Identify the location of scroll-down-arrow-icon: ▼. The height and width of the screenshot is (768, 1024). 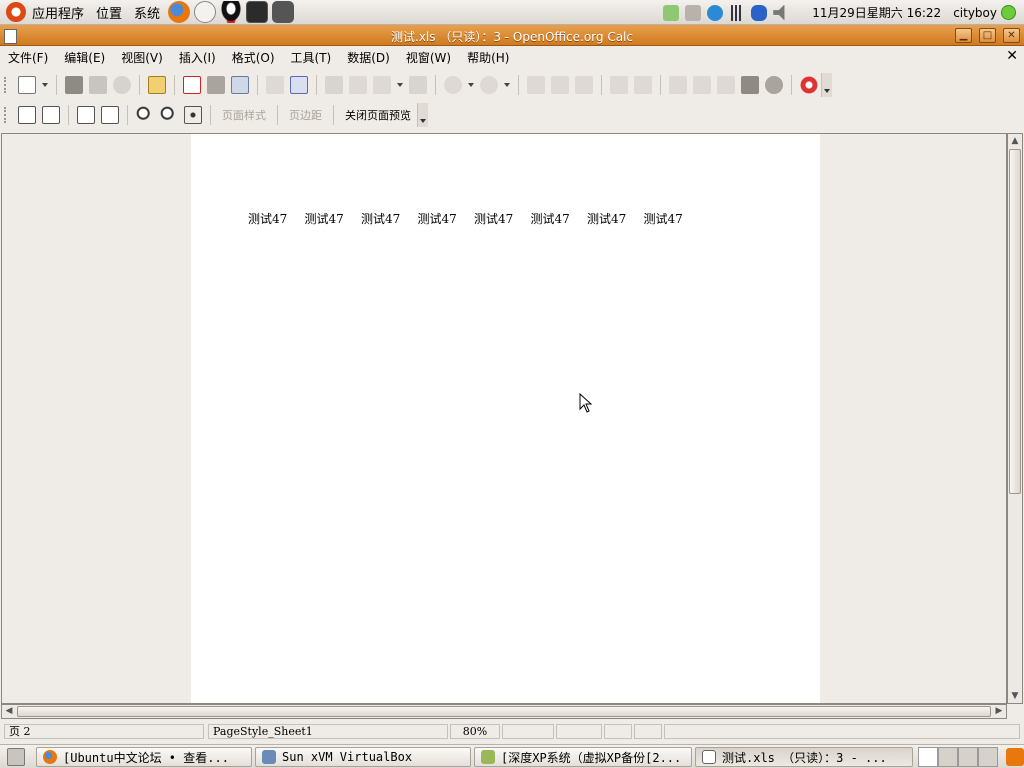
(1015, 696).